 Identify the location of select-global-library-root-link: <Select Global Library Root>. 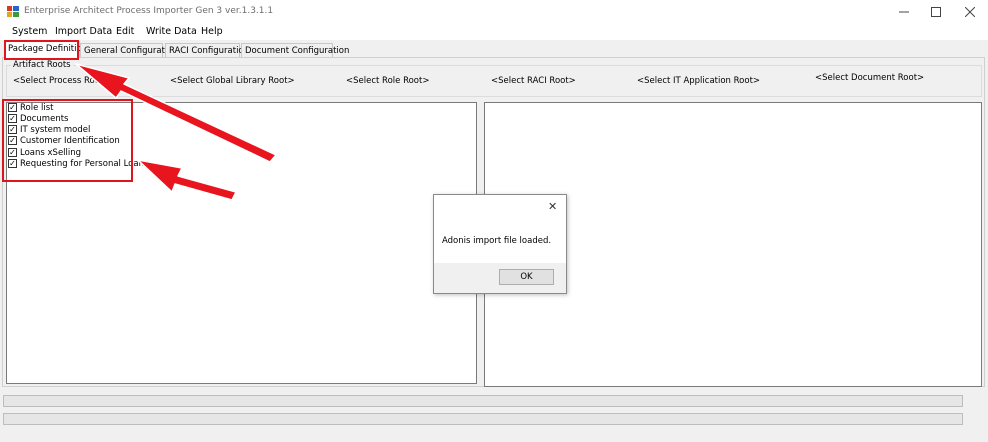
(232, 81).